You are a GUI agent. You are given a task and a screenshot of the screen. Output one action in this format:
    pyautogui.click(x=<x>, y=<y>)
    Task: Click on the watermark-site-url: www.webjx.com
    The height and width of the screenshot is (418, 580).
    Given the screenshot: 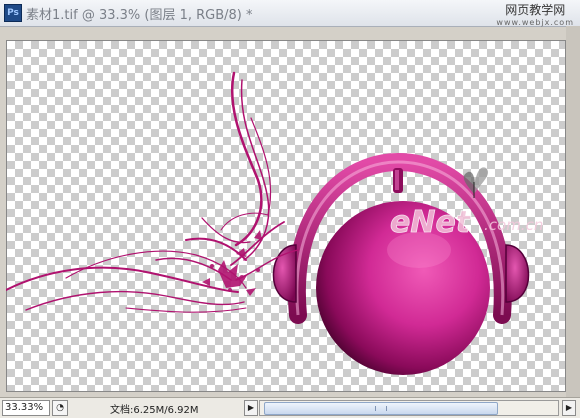 What is the action you would take?
    pyautogui.click(x=535, y=22)
    